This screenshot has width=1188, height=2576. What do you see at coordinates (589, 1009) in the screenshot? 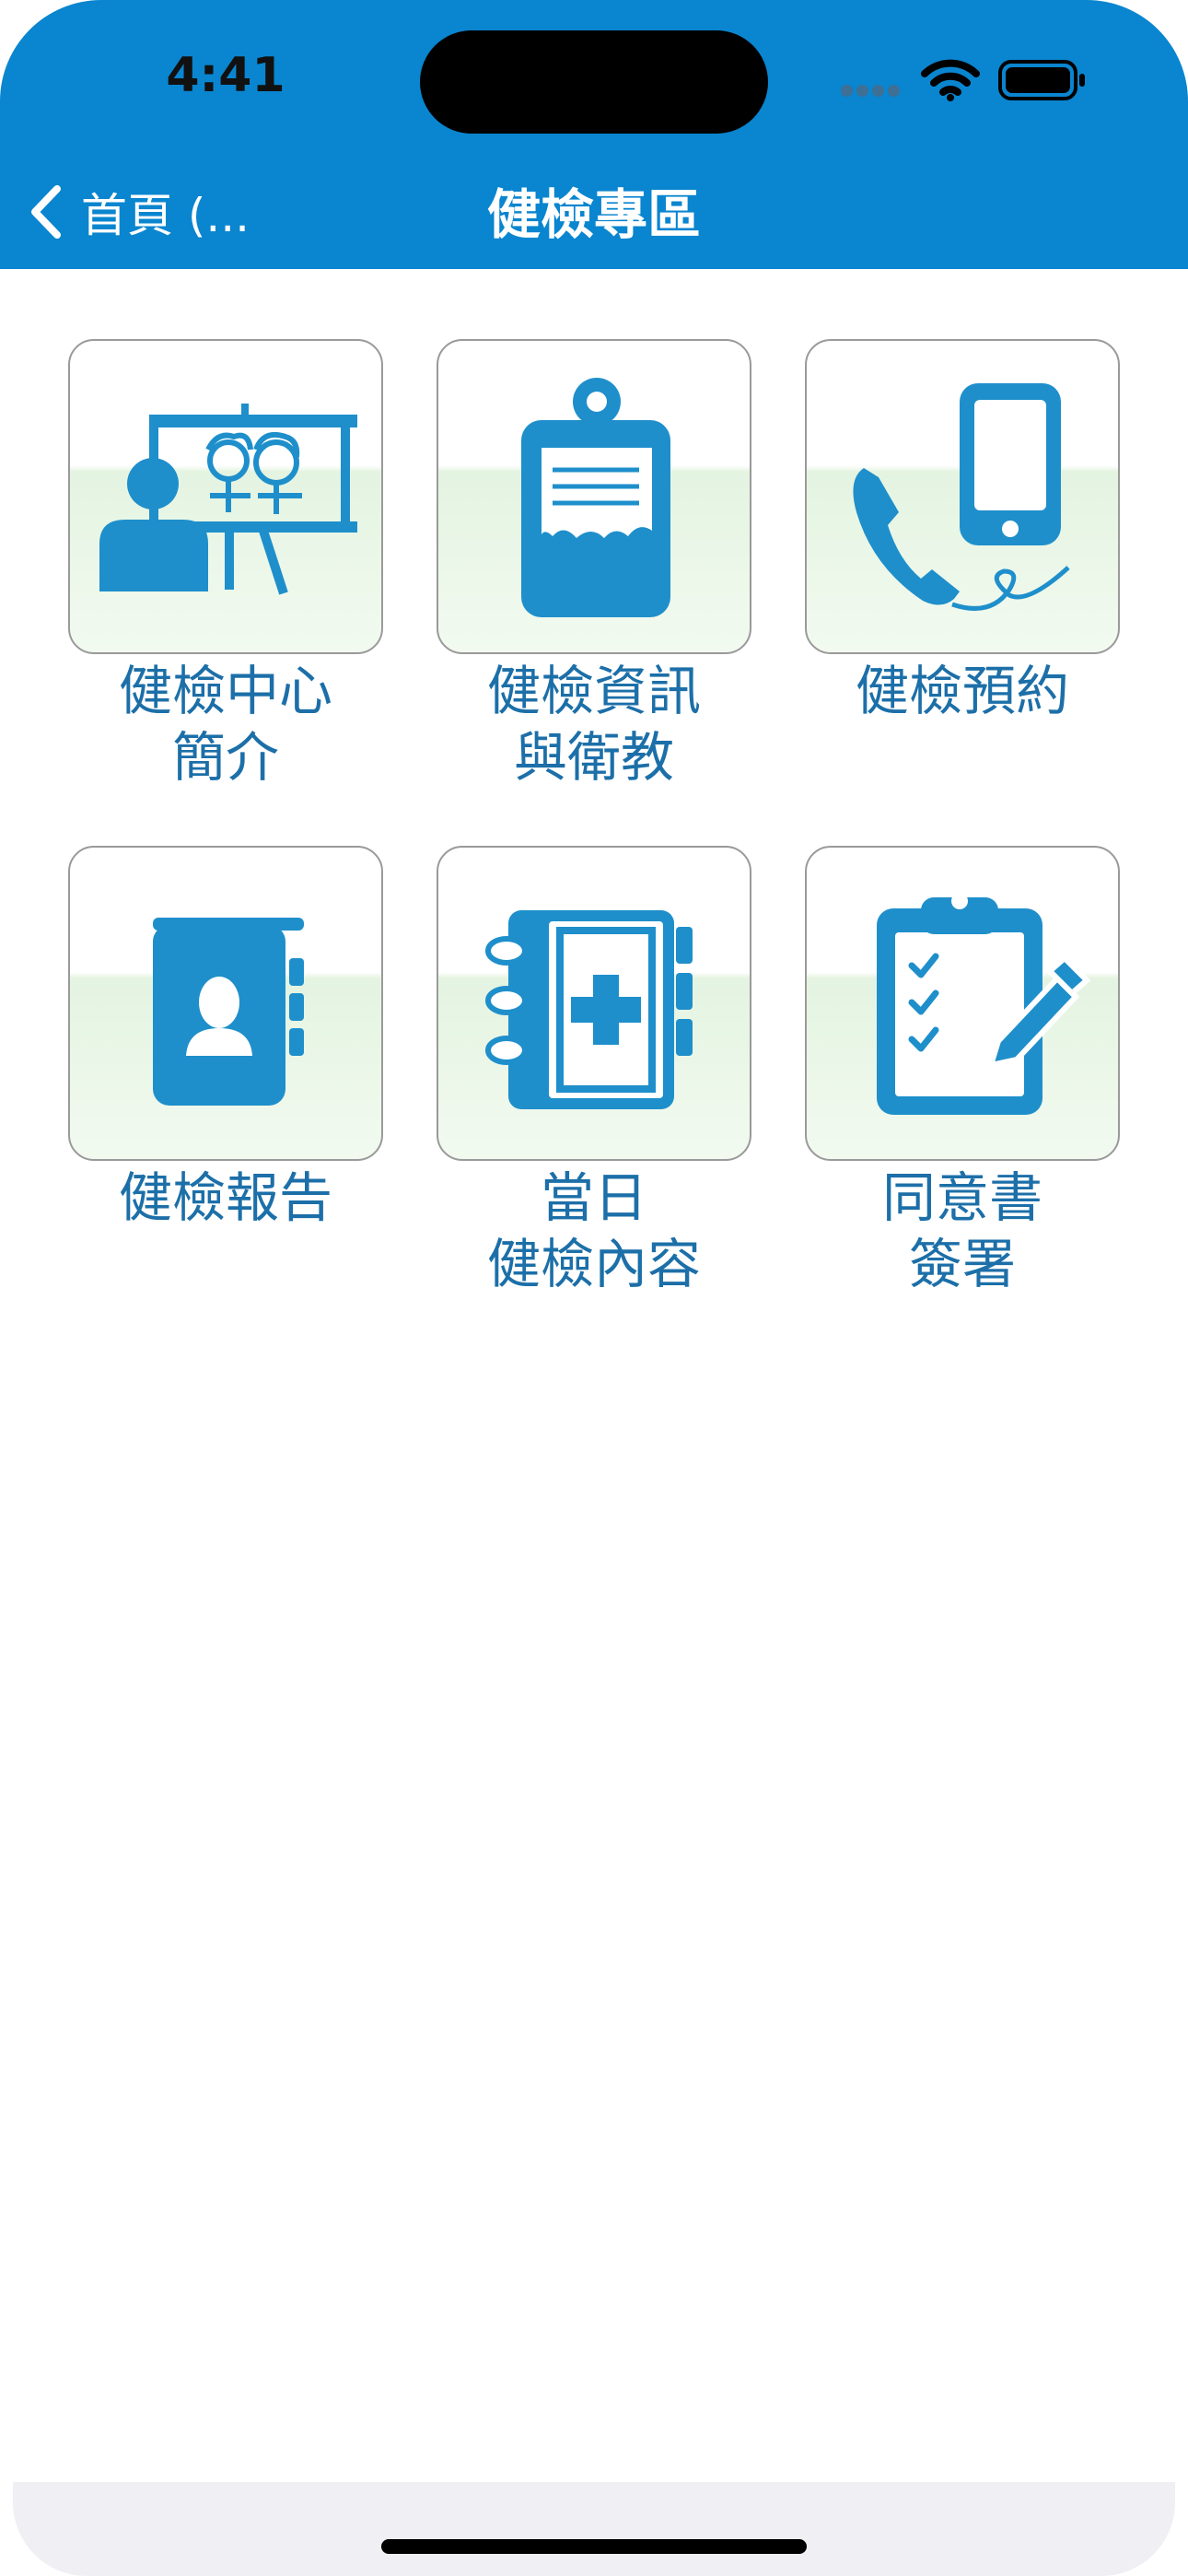
I see `medical-notebook-icon` at bounding box center [589, 1009].